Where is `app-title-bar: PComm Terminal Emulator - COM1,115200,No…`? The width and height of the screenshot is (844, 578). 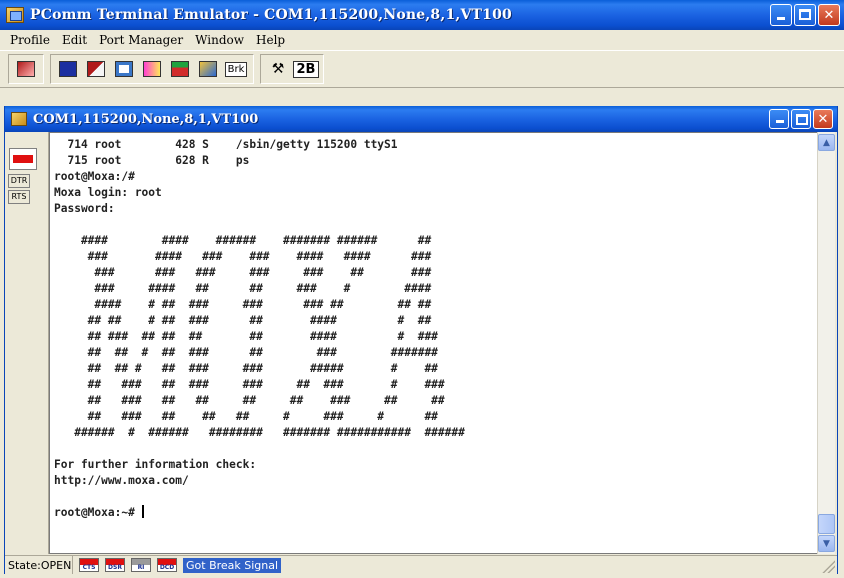
app-title-bar: PComm Terminal Emulator - COM1,115200,No… is located at coordinates (422, 15).